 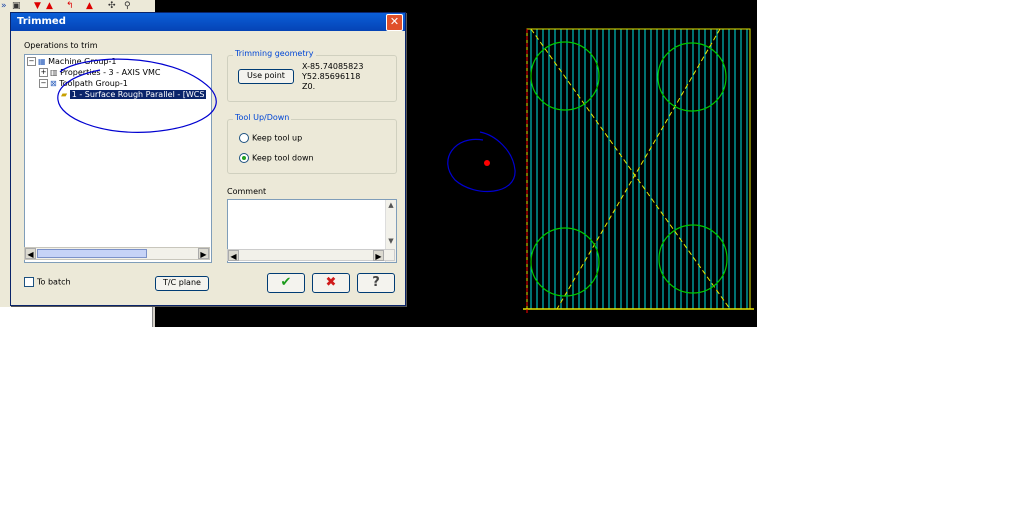 I want to click on ok-button: ✔, so click(x=286, y=283).